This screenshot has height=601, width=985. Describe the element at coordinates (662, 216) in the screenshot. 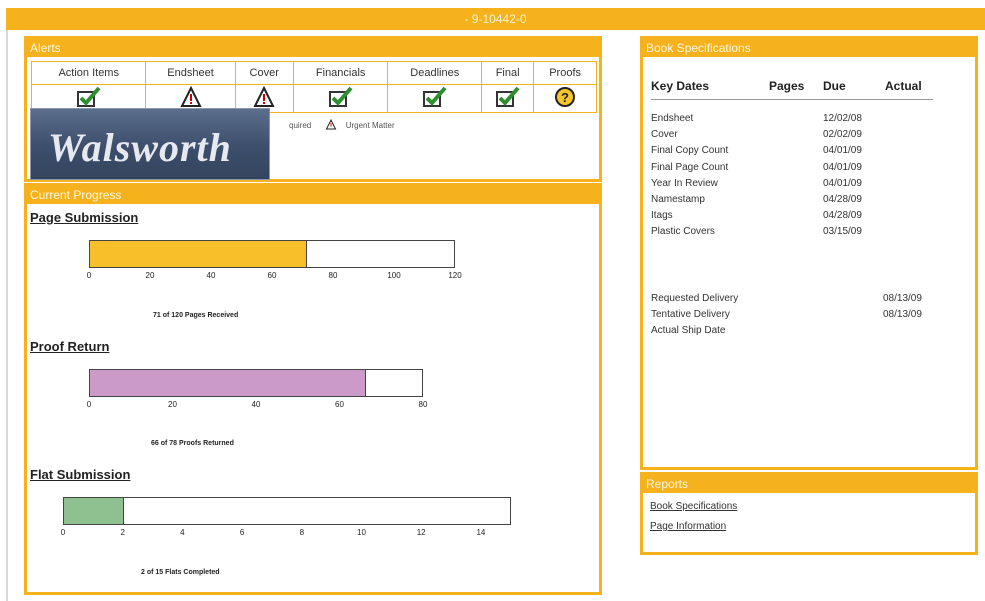

I see `spec-key: Itags` at that location.